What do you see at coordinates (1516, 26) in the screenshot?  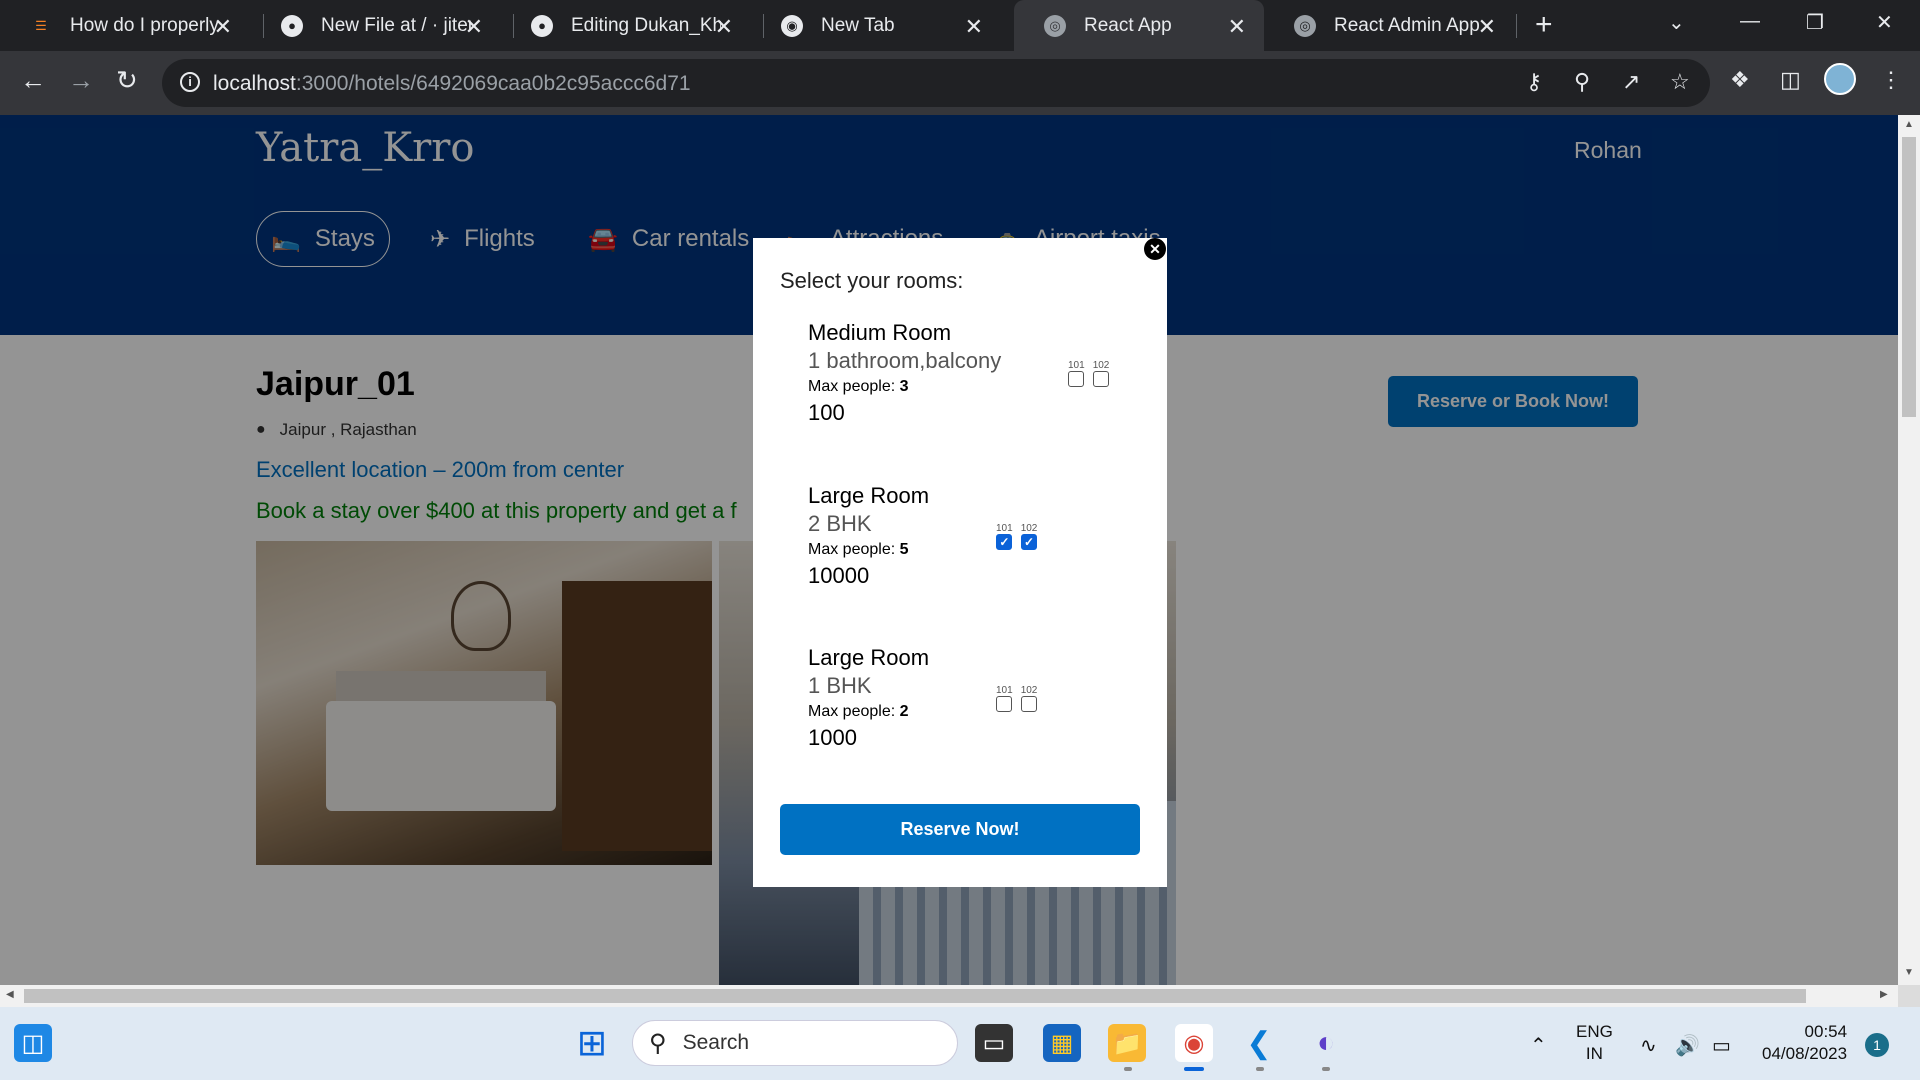 I see `tab-separator` at bounding box center [1516, 26].